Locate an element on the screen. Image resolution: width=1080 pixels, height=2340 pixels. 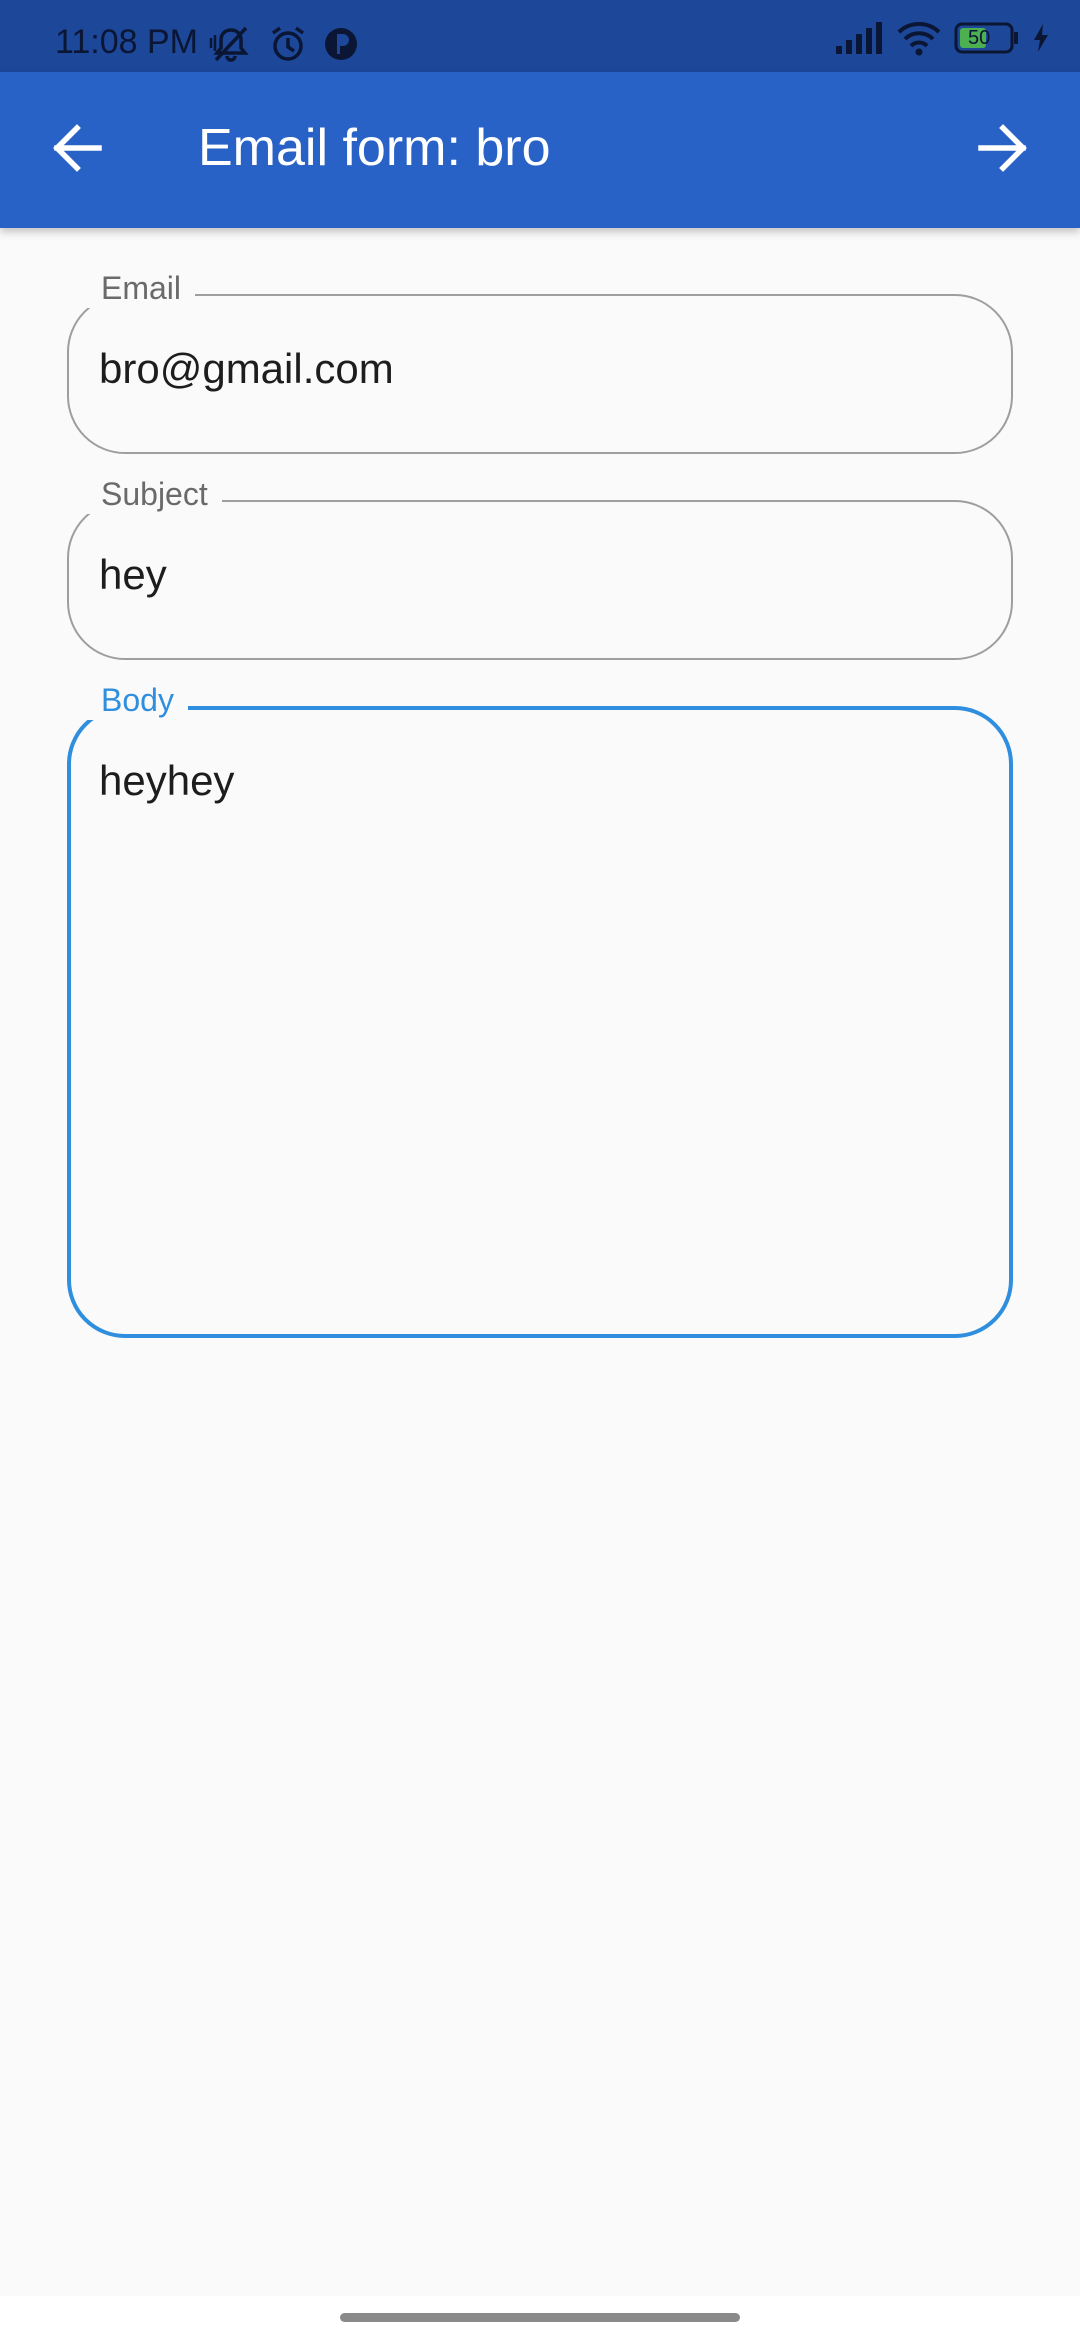
email-label: Email is located at coordinates (141, 288).